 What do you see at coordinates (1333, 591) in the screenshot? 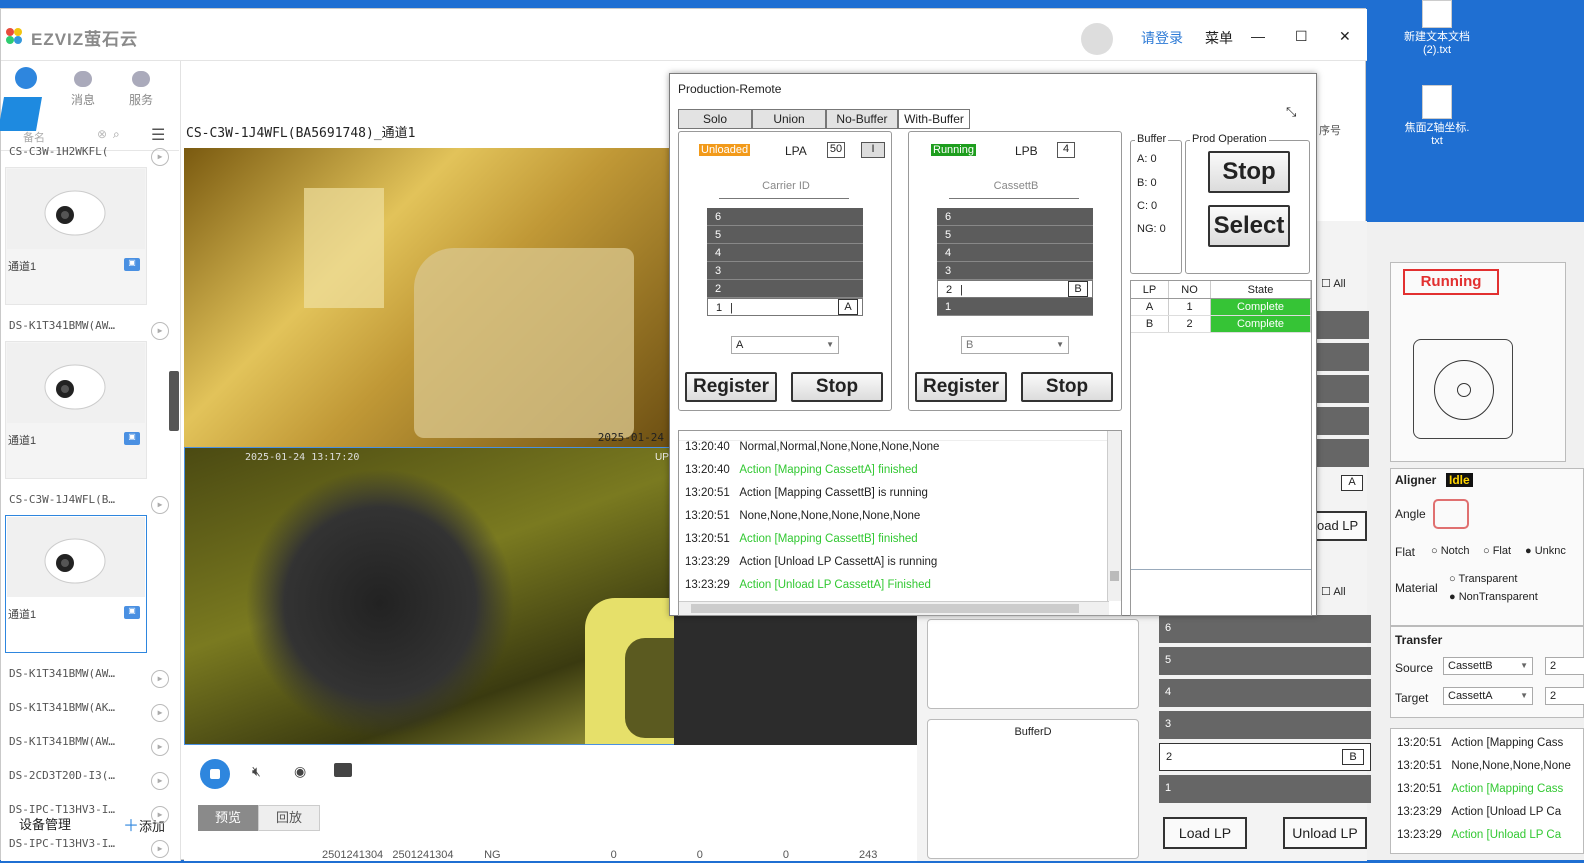
I see `all-checkbox-2: ☐ All` at bounding box center [1333, 591].